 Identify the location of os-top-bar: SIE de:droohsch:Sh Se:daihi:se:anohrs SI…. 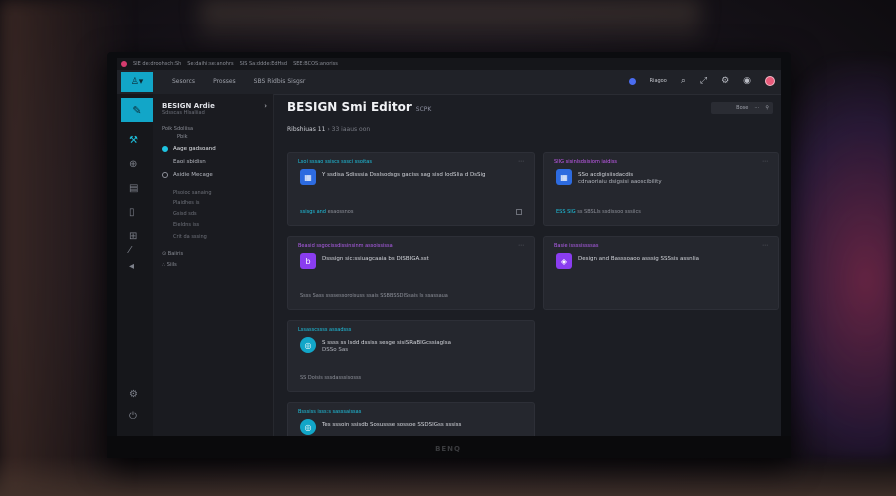
(449, 64).